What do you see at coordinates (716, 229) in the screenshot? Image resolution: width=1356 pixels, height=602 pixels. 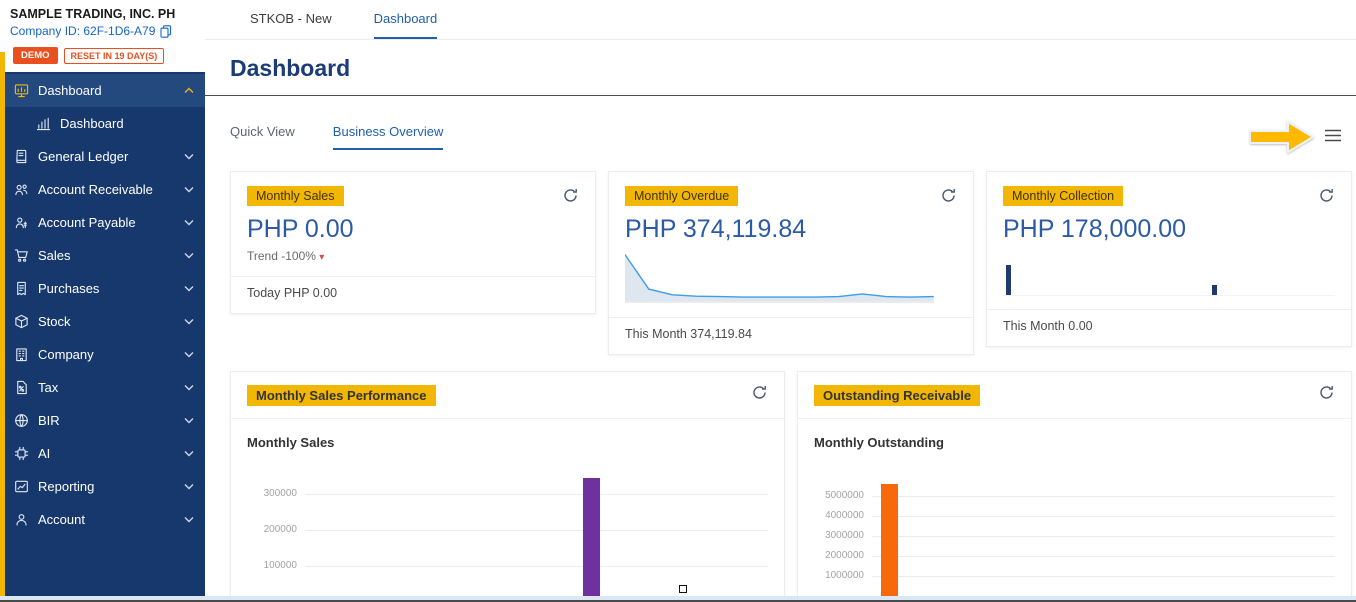 I see `card-value: PHP 374,119.84` at bounding box center [716, 229].